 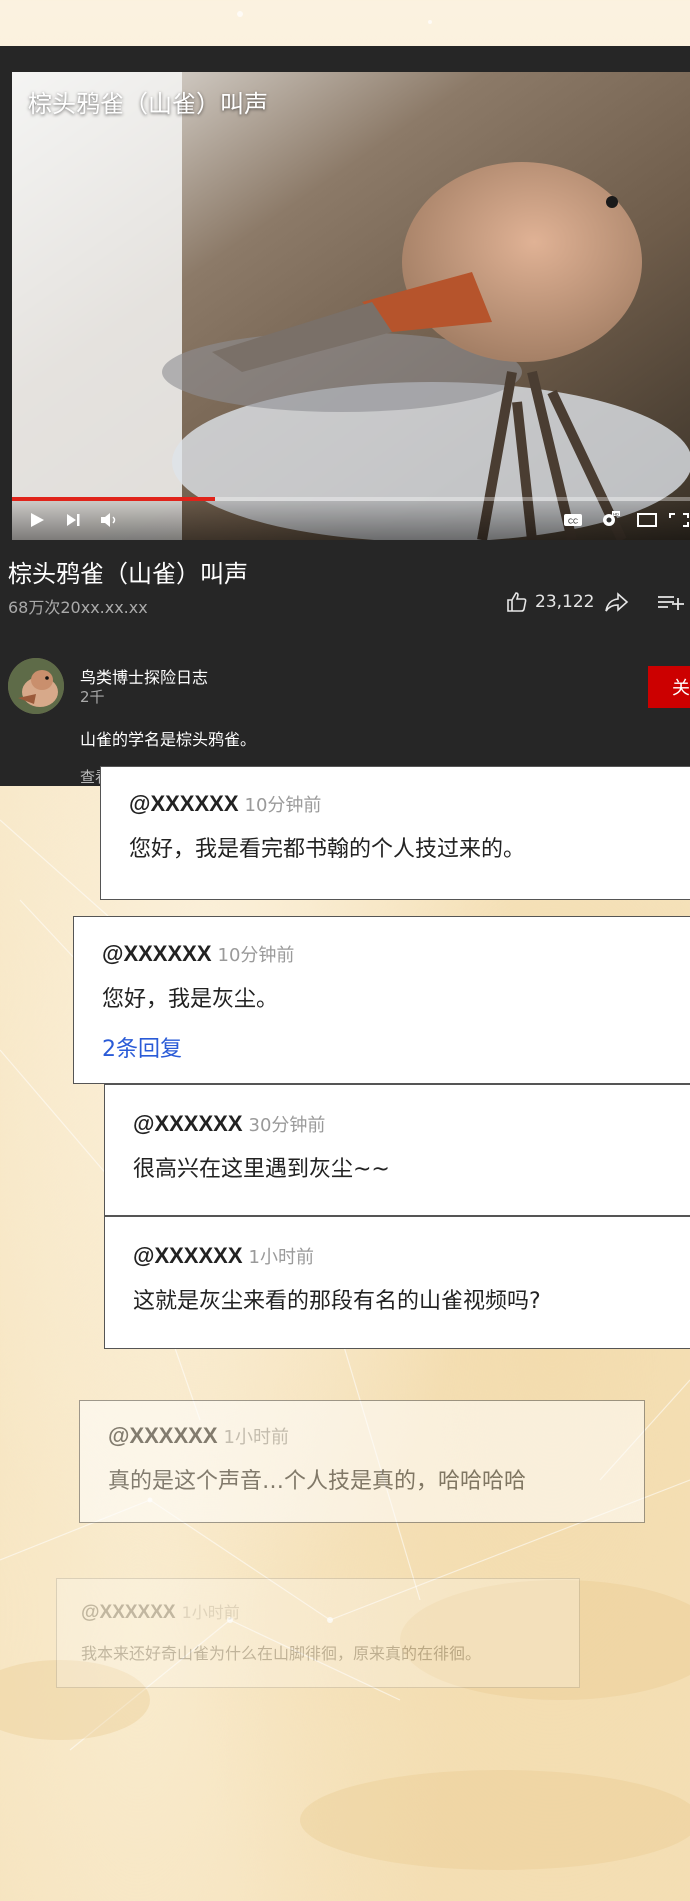 What do you see at coordinates (517, 602) in the screenshot?
I see `thumbs-up-icon` at bounding box center [517, 602].